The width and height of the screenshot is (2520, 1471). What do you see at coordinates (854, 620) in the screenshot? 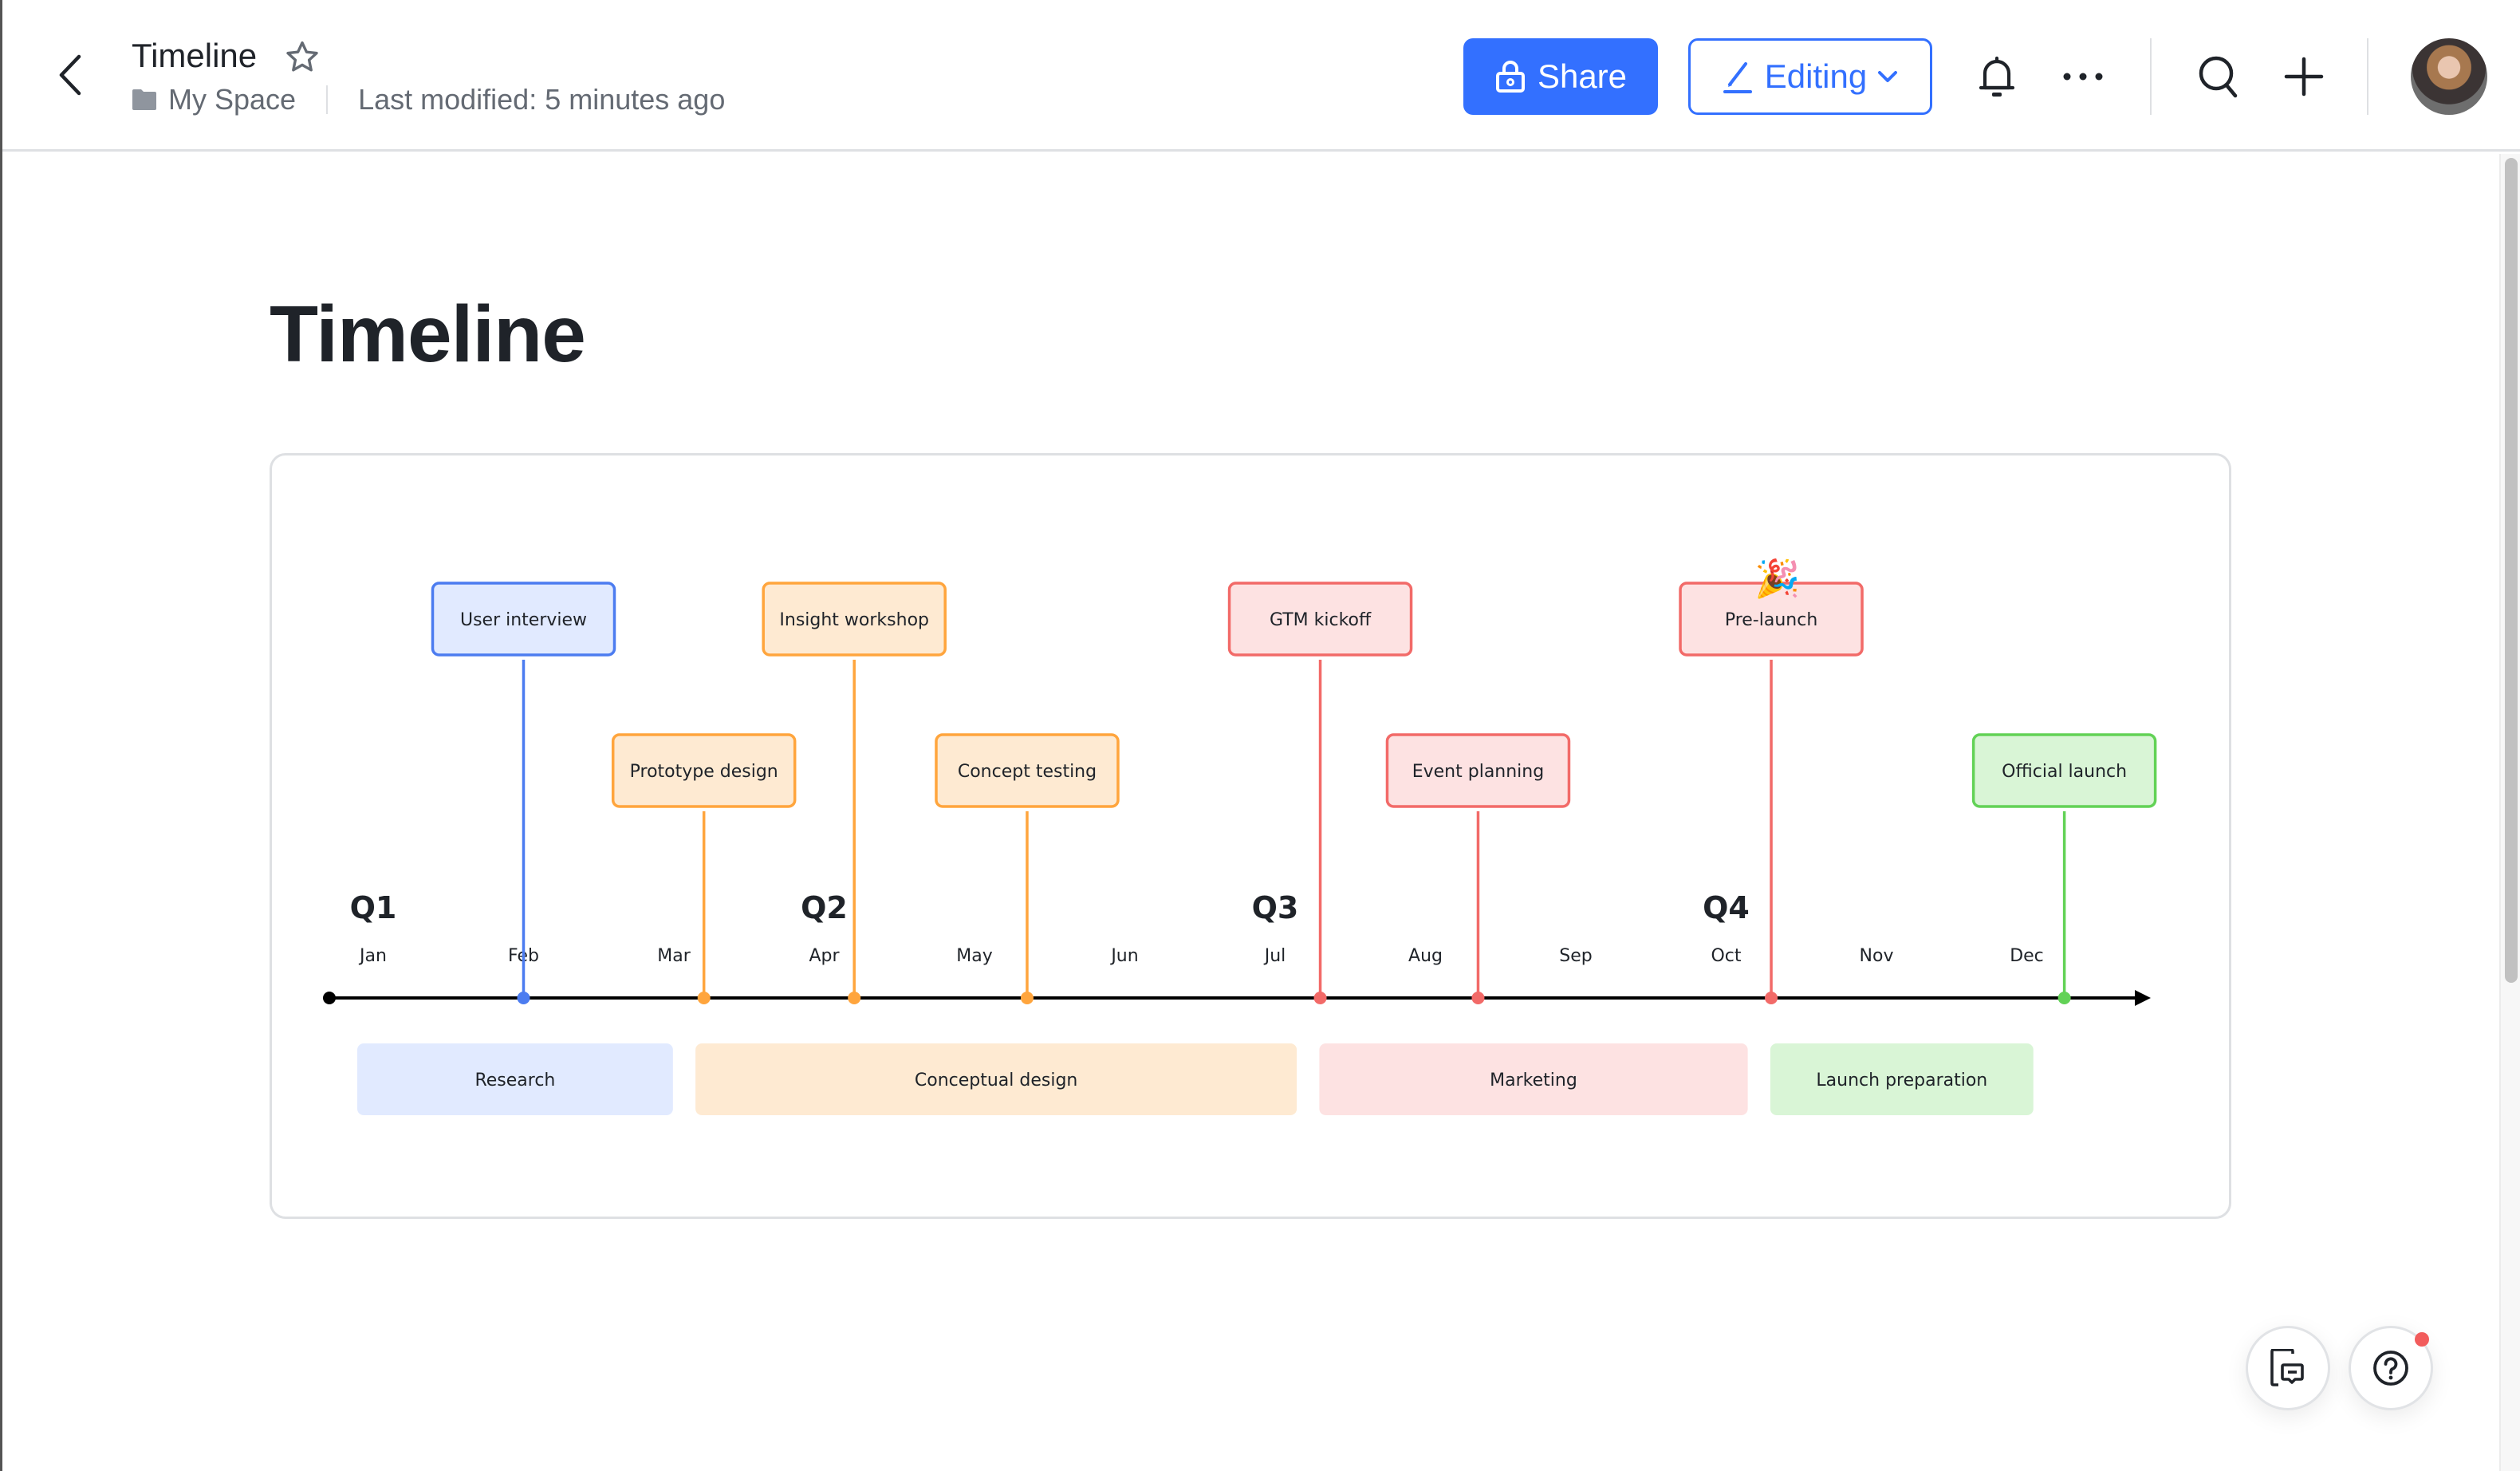
I see `milestone-label: Insight workshop` at bounding box center [854, 620].